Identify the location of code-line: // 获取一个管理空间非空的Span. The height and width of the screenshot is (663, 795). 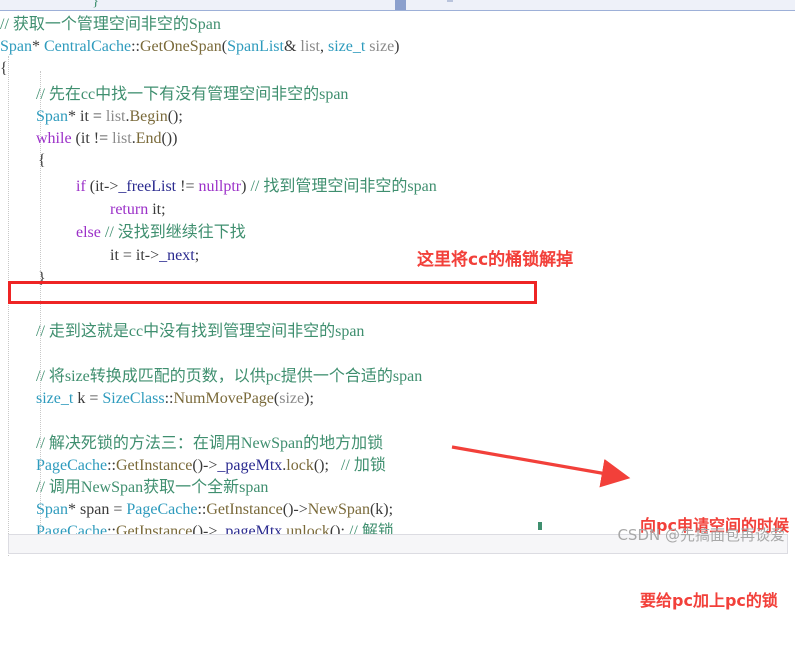
(110, 25).